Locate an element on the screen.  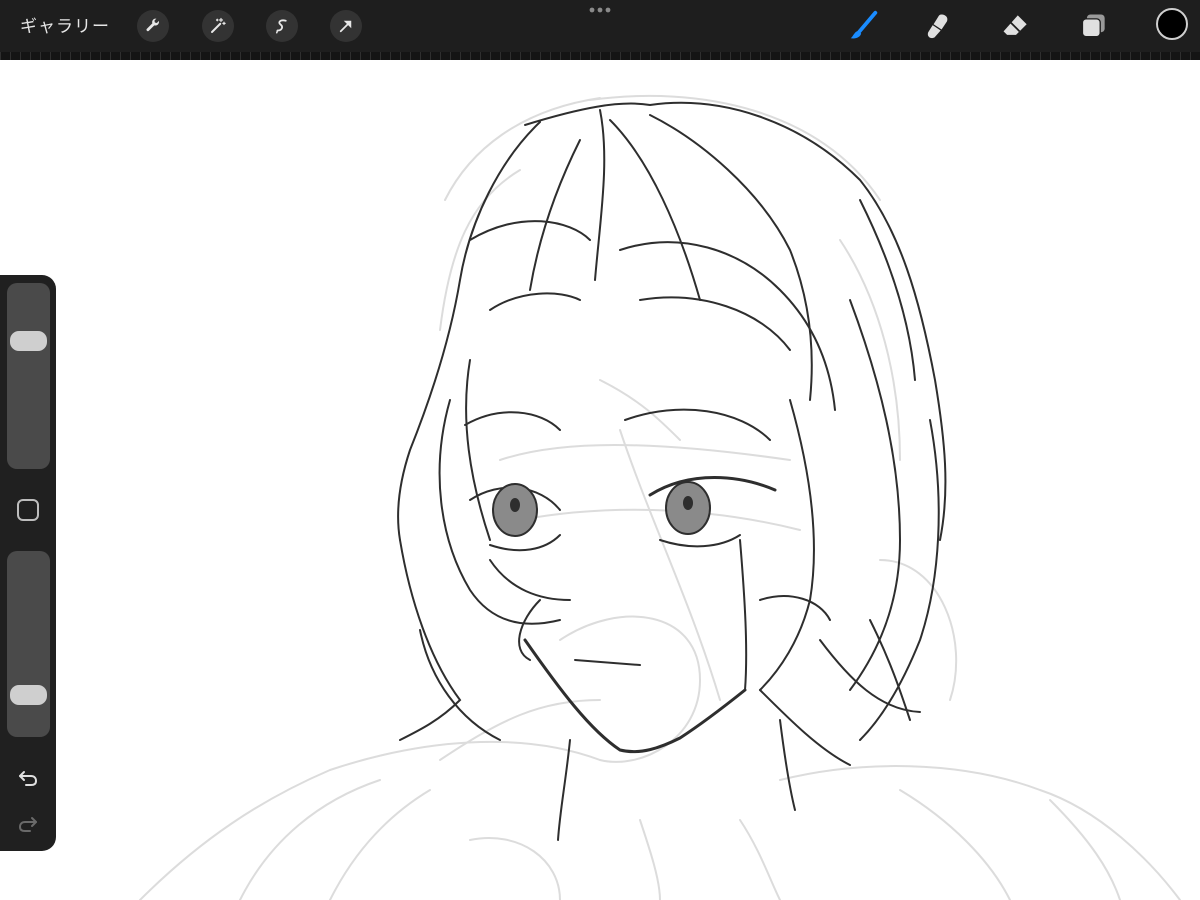
color-picker-button is located at coordinates (1172, 24).